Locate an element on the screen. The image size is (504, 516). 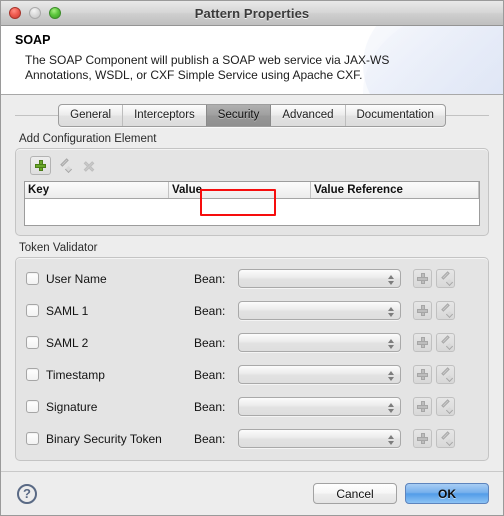
tab-advanced: Advanced is located at coordinates (308, 115).